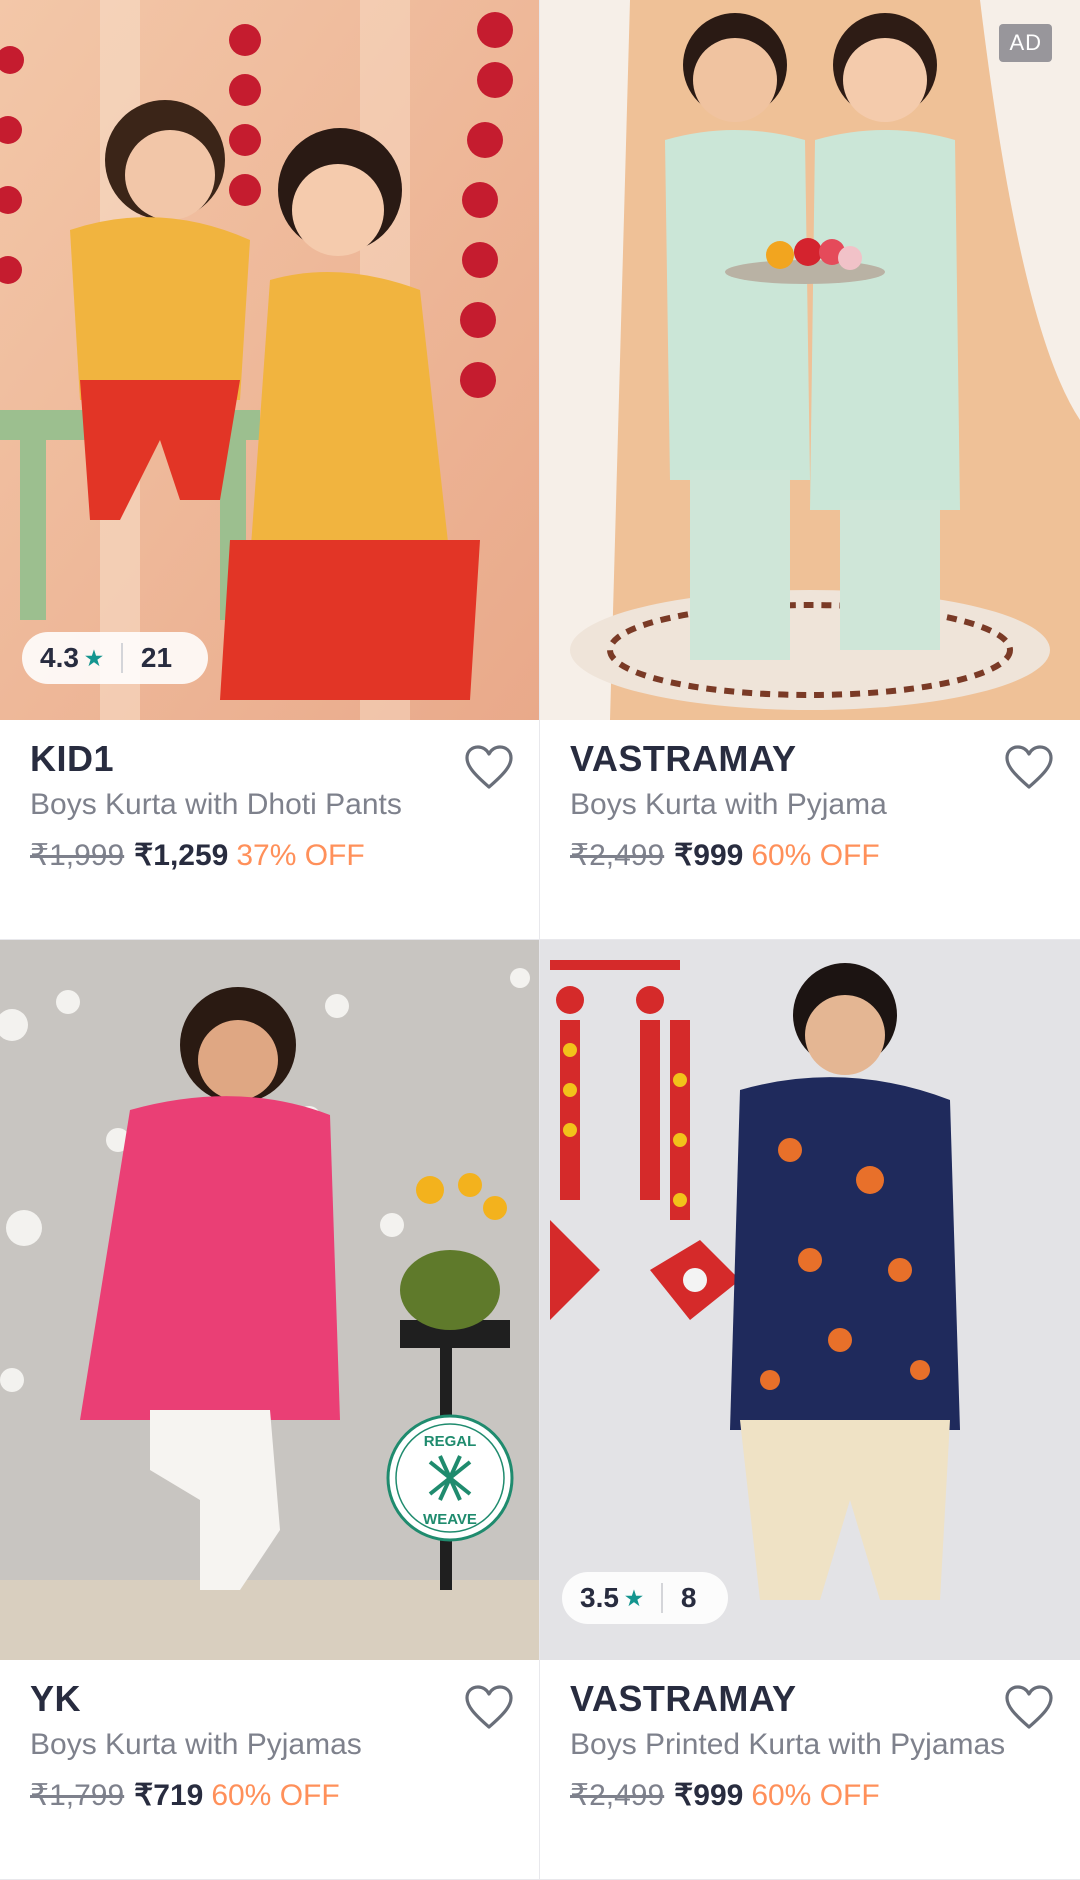 This screenshot has height=1880, width=1080. I want to click on ad-badge: AD, so click(1025, 43).